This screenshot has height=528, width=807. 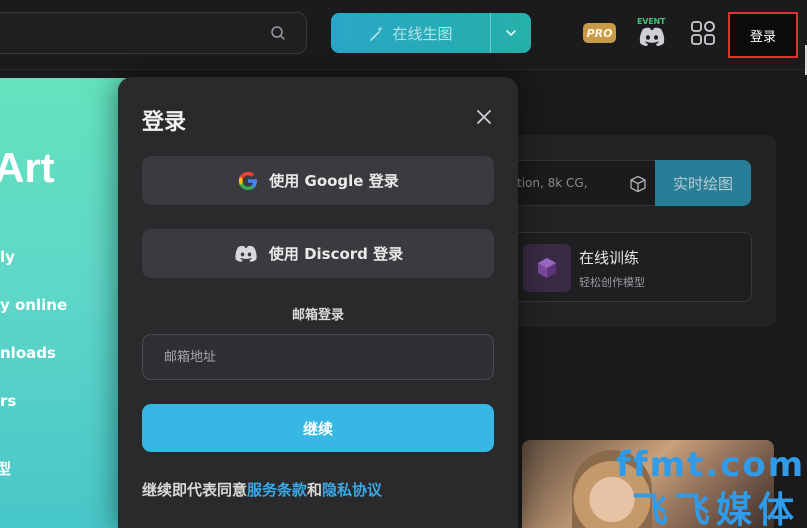 What do you see at coordinates (334, 181) in the screenshot?
I see `google-login-label: 使用 Google 登录` at bounding box center [334, 181].